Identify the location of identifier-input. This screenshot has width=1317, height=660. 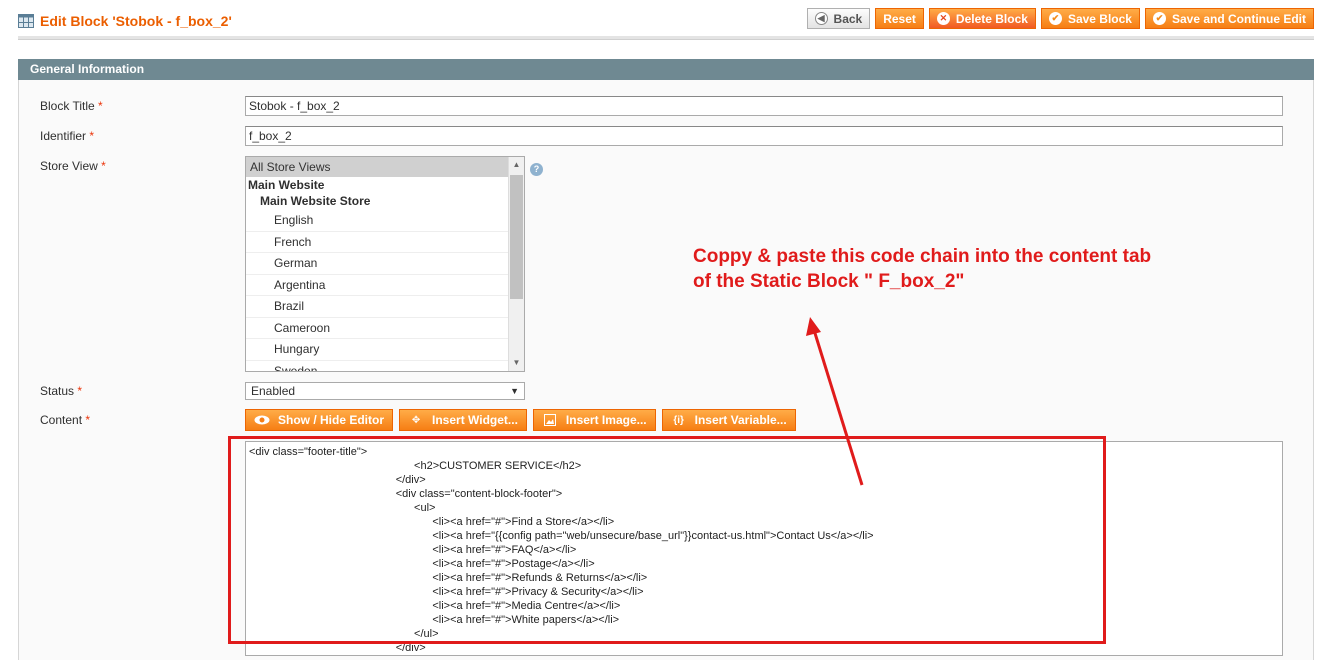
(764, 136).